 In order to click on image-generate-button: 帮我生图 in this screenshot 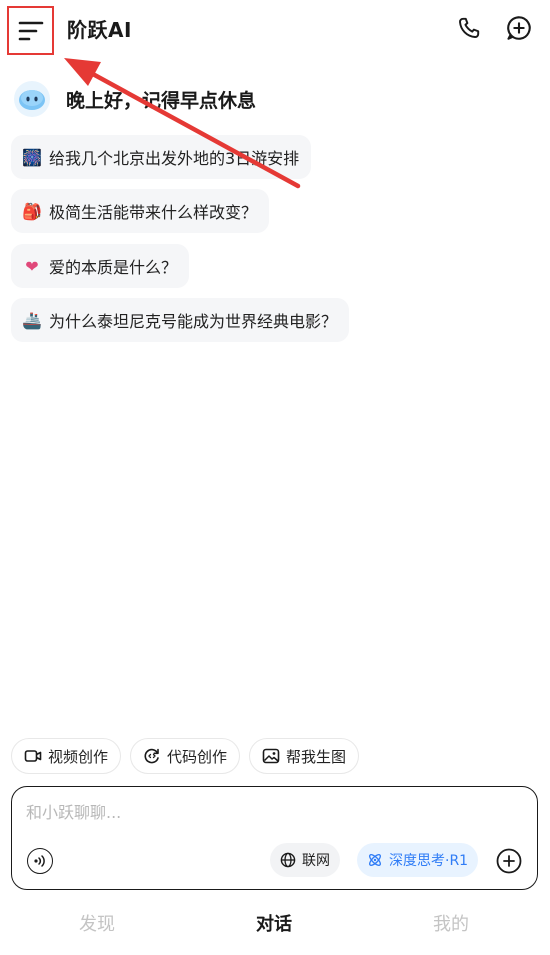, I will do `click(304, 756)`.